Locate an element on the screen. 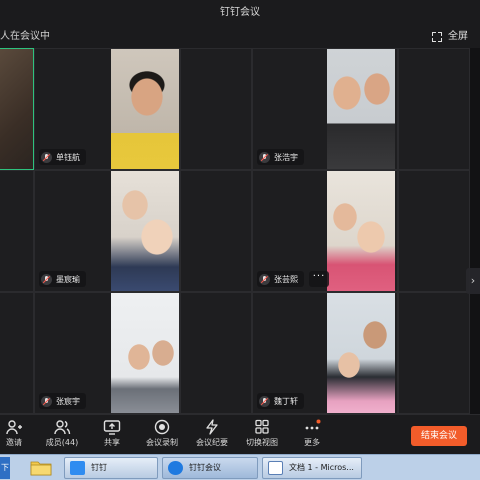 The width and height of the screenshot is (480, 480). share-screen-icon is located at coordinates (112, 427).